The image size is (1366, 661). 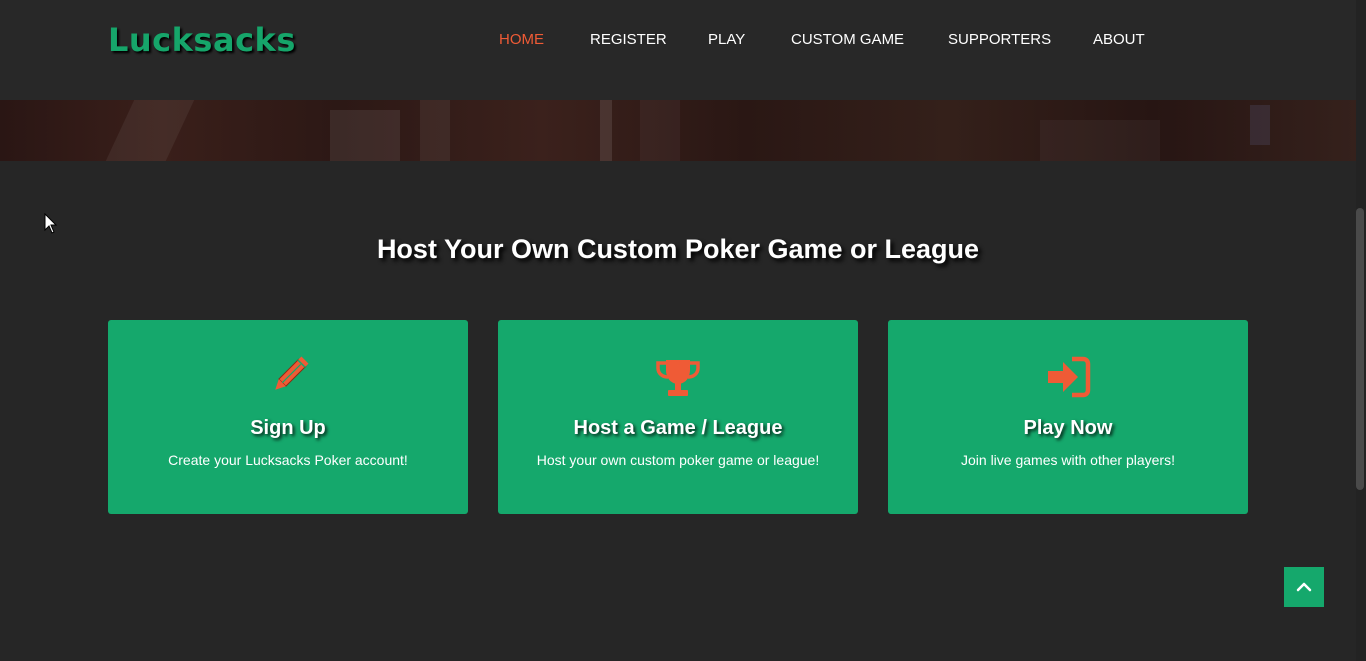 What do you see at coordinates (1069, 377) in the screenshot?
I see `sign-in-icon` at bounding box center [1069, 377].